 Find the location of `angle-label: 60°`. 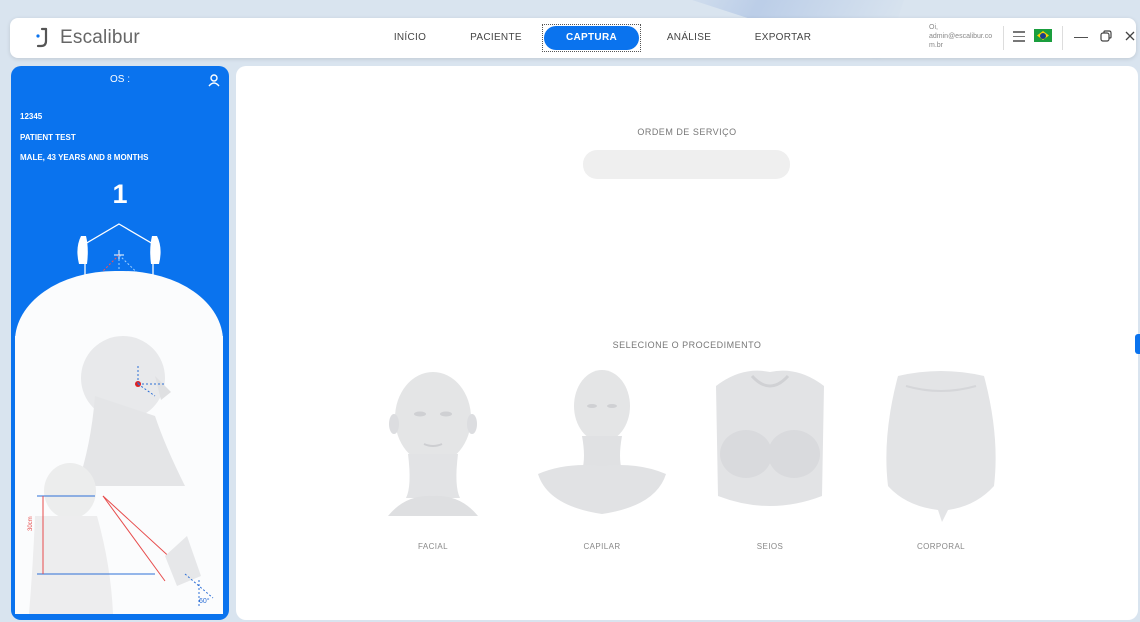

angle-label: 60° is located at coordinates (204, 601).